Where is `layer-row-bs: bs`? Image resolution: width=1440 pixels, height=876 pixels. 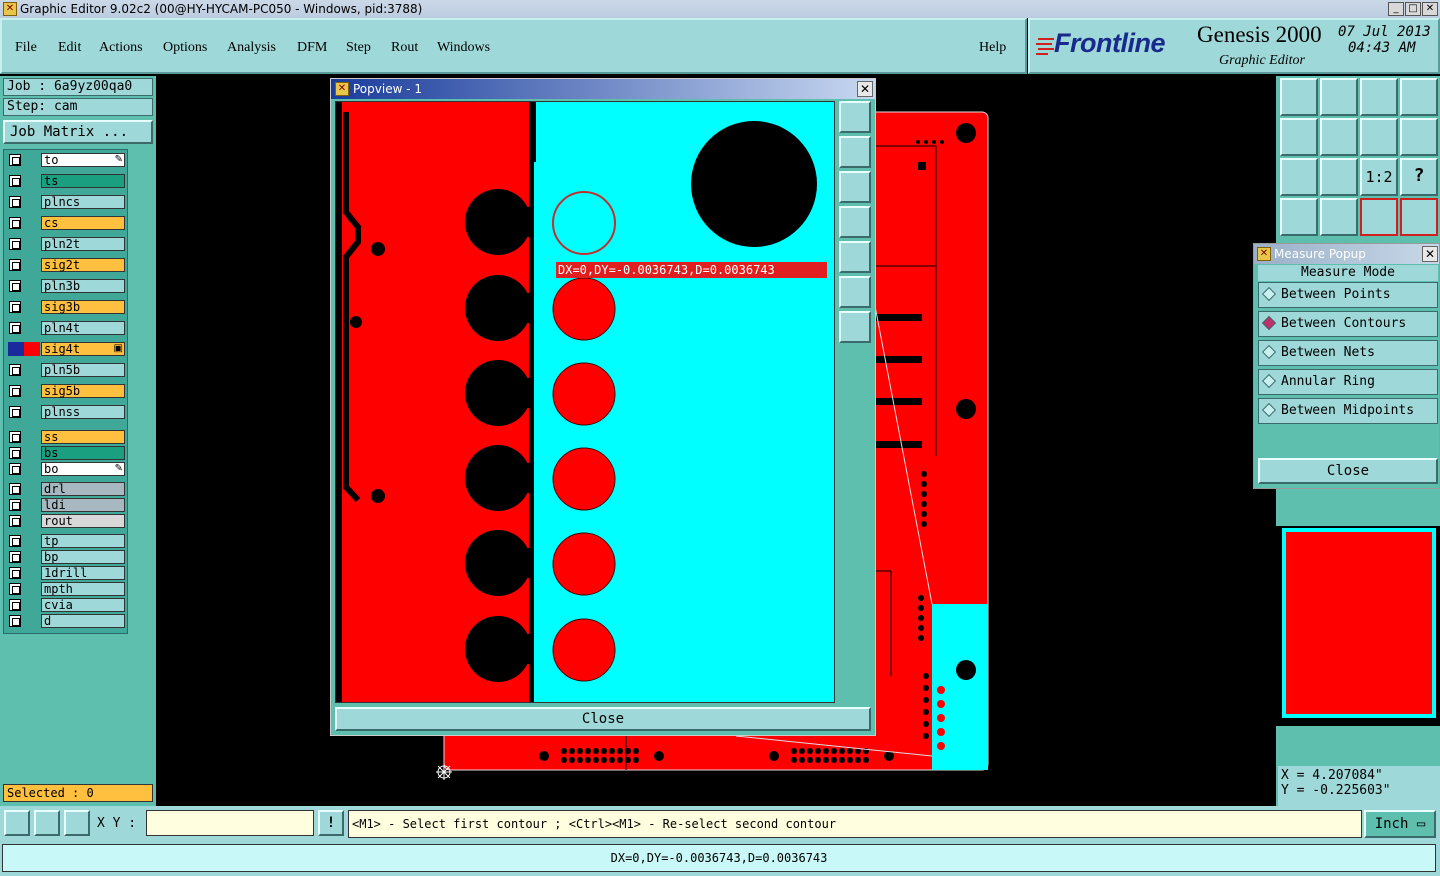 layer-row-bs: bs is located at coordinates (66, 453).